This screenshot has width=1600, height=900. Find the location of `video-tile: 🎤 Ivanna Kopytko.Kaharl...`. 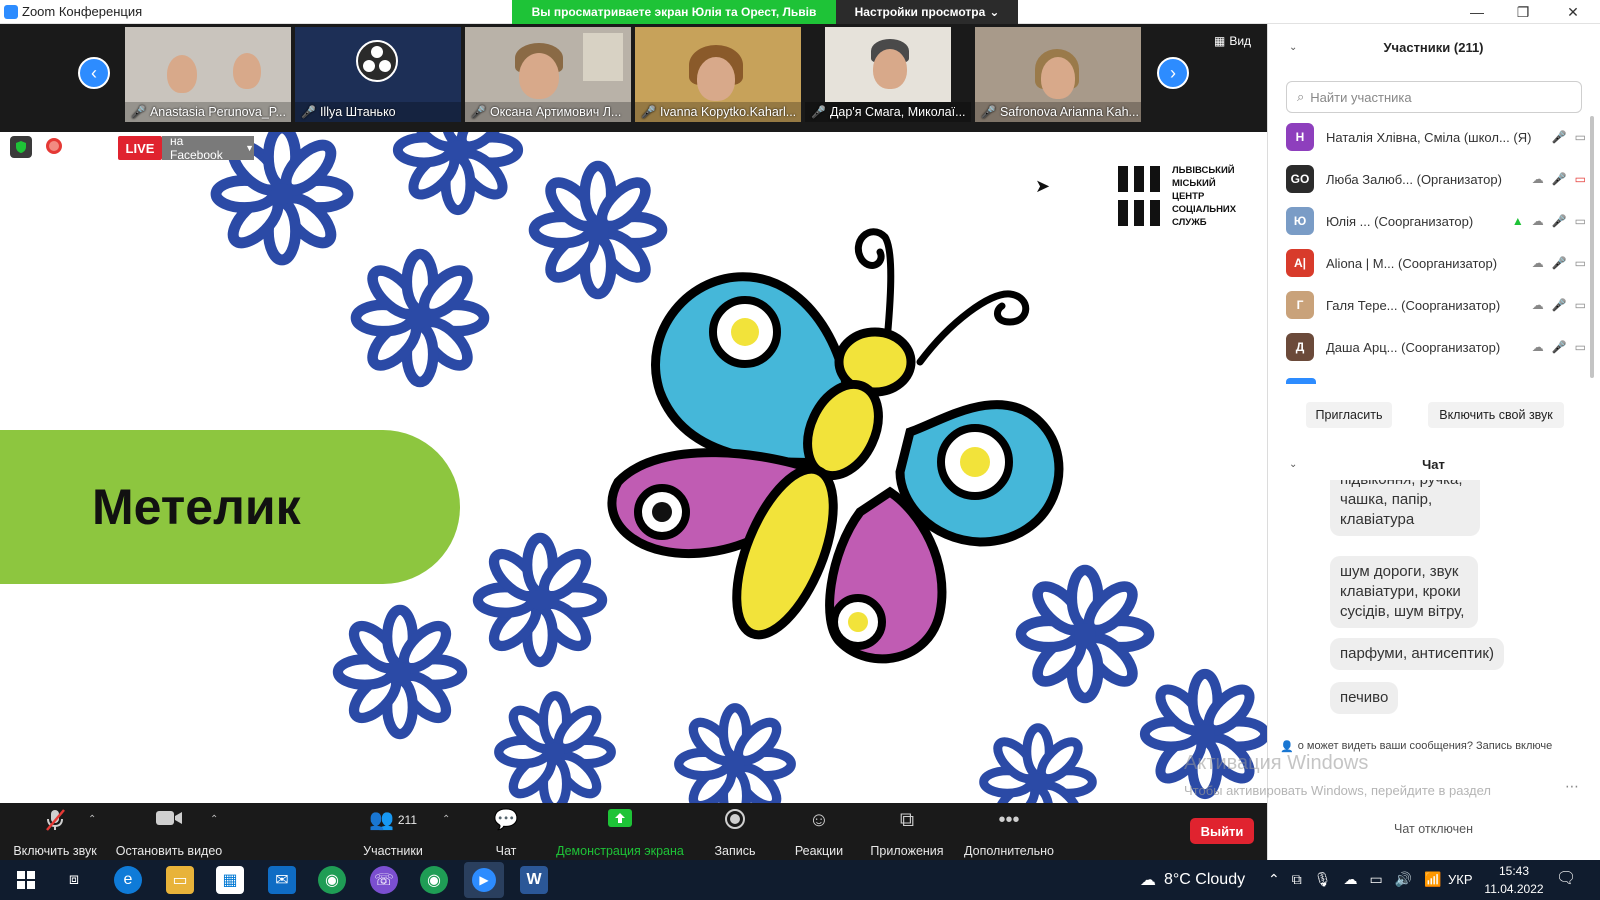

video-tile: 🎤 Ivanna Kopytko.Kaharl... is located at coordinates (718, 74).